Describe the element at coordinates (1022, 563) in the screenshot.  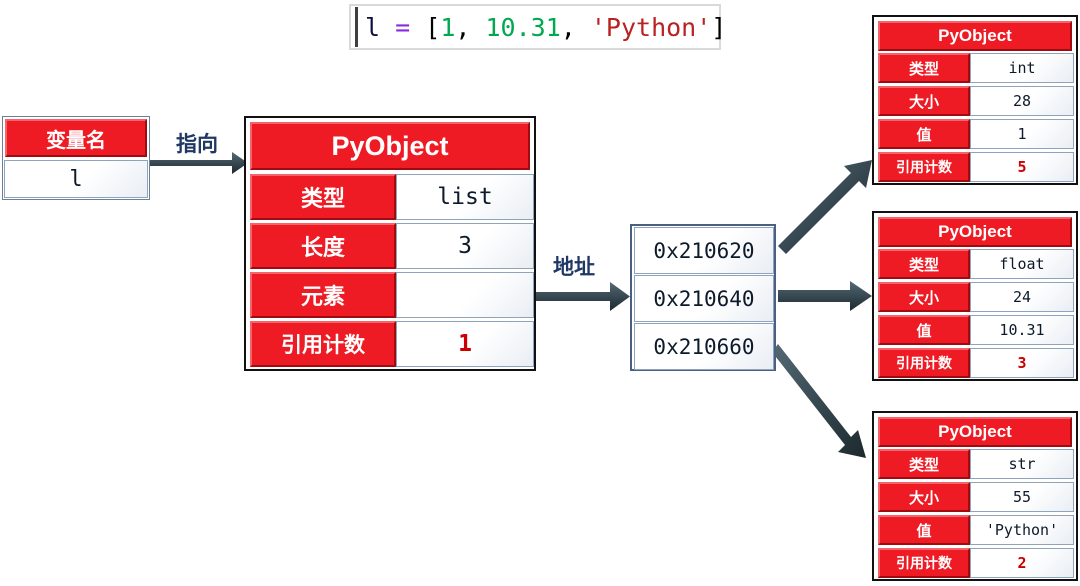
I see `str-row-value-refcount: 2` at that location.